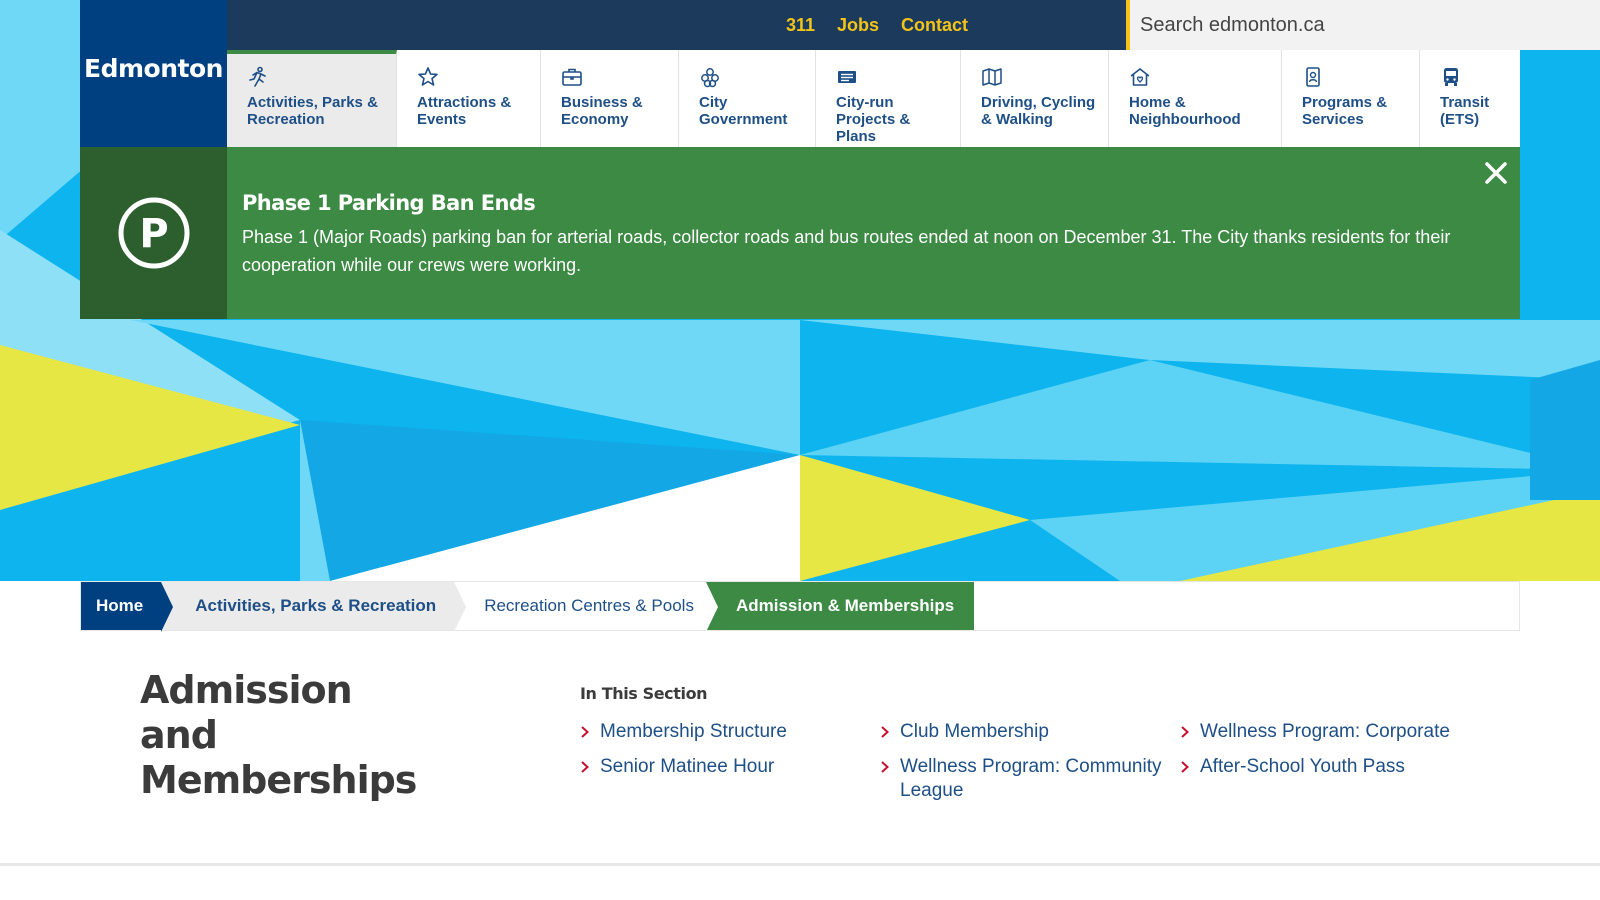 This screenshot has height=900, width=1600. I want to click on nav-home-neighbourhood: Home & Neighbourhood, so click(1195, 98).